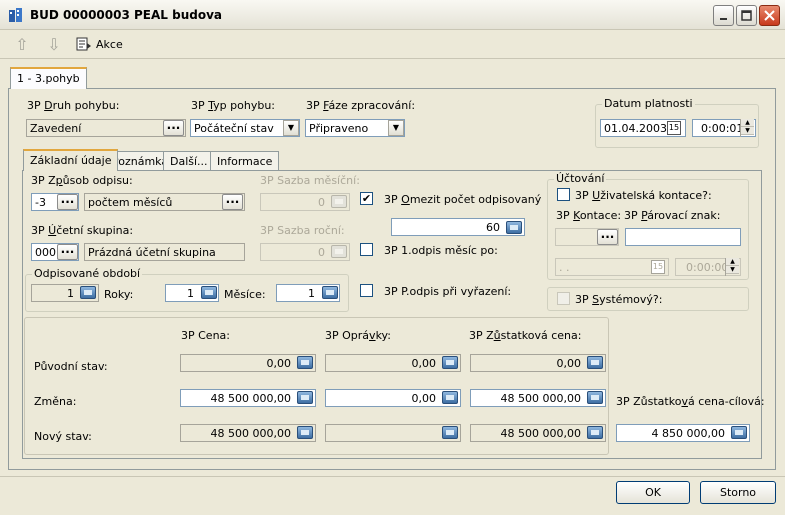 This screenshot has width=785, height=515. Describe the element at coordinates (71, 160) in the screenshot. I see `tab-zakladni-udaje: Základní údaje` at that location.